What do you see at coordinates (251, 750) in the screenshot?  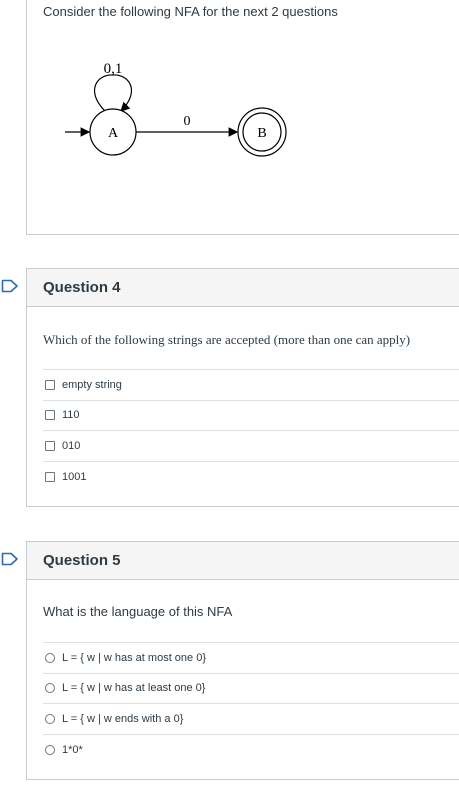 I see `answer-option: 1*0*` at bounding box center [251, 750].